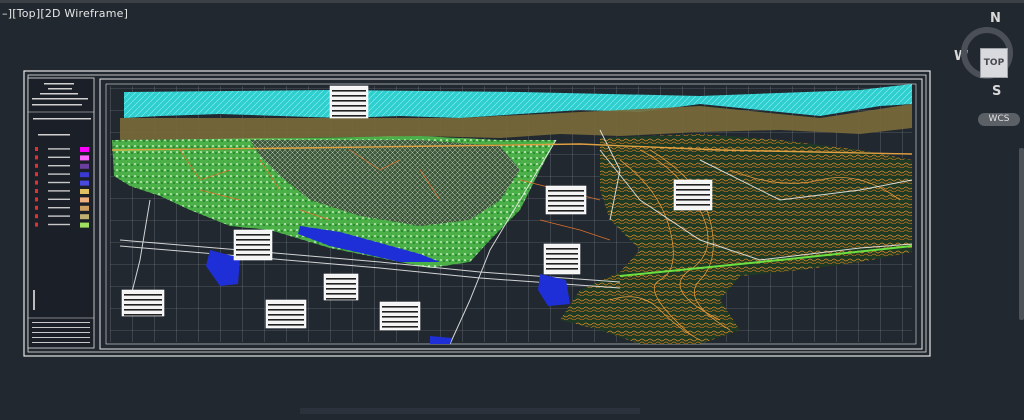 Image resolution: width=1024 pixels, height=420 pixels. I want to click on viewcube-top-face: TOP, so click(994, 63).